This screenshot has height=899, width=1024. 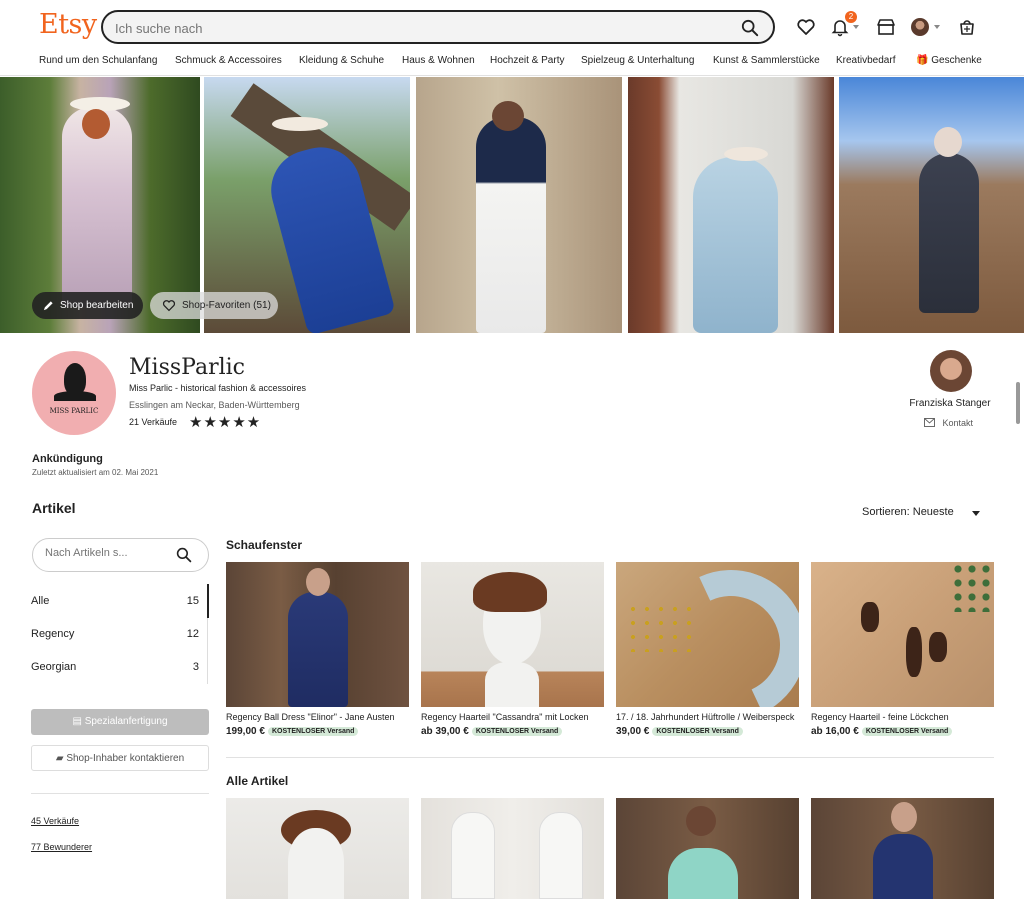 I want to click on sort-dropdown: Sortieren: Neueste, so click(x=908, y=512).